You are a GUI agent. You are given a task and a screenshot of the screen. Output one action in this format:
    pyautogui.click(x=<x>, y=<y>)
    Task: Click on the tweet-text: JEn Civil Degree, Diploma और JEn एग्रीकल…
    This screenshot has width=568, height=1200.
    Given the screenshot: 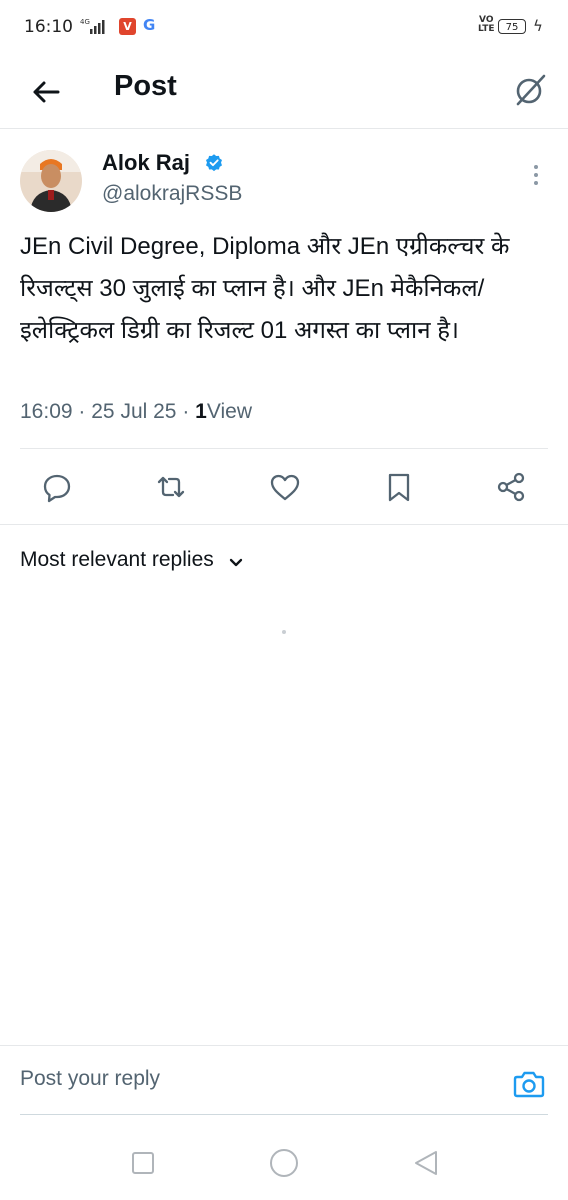 What is the action you would take?
    pyautogui.click(x=265, y=288)
    